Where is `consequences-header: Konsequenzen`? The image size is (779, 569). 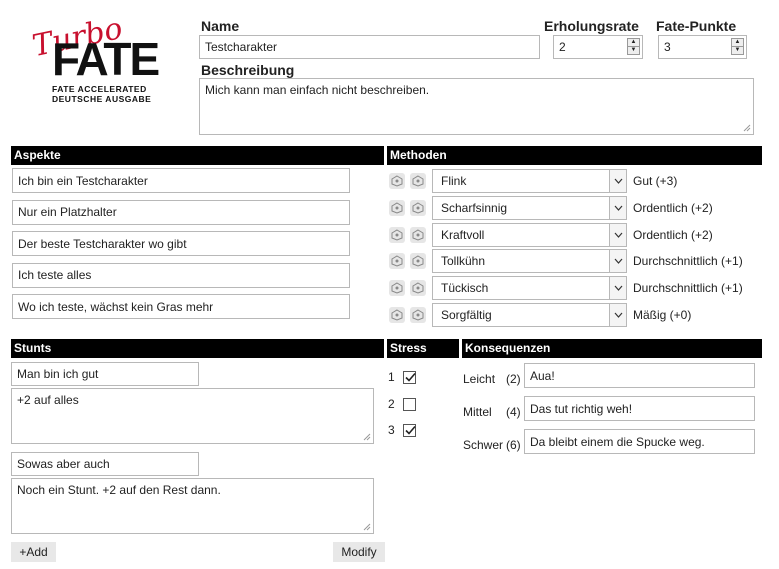 consequences-header: Konsequenzen is located at coordinates (612, 348).